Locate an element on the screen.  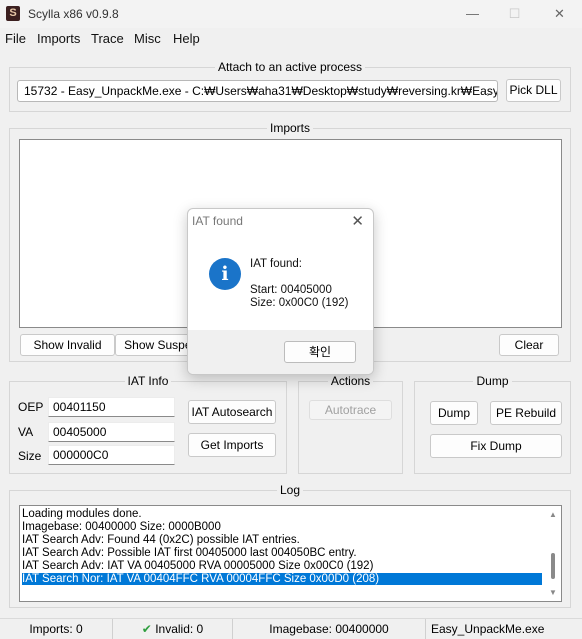
dialog-size: Size: 0x00C0 (192) is located at coordinates (299, 303).